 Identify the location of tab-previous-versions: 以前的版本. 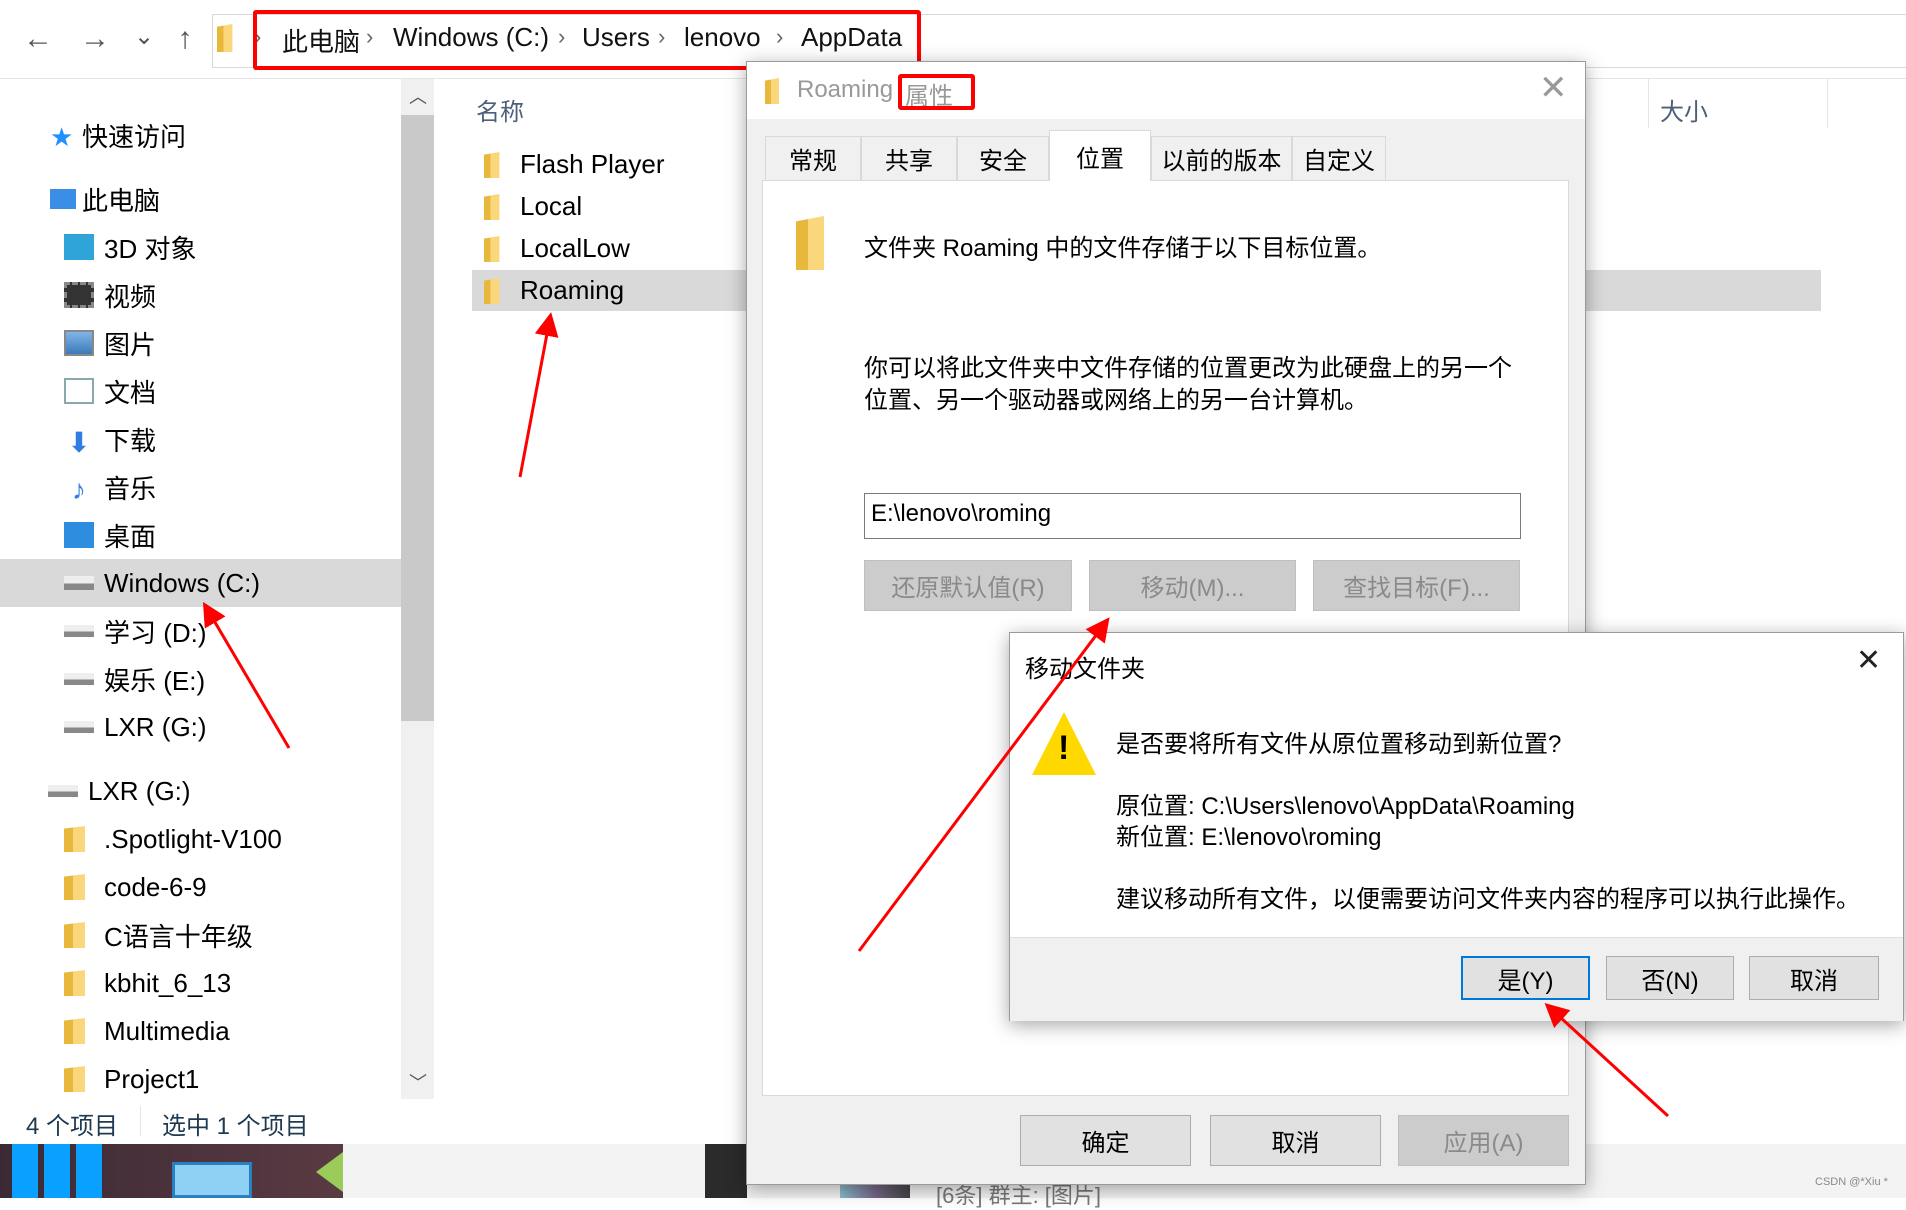
(1221, 158).